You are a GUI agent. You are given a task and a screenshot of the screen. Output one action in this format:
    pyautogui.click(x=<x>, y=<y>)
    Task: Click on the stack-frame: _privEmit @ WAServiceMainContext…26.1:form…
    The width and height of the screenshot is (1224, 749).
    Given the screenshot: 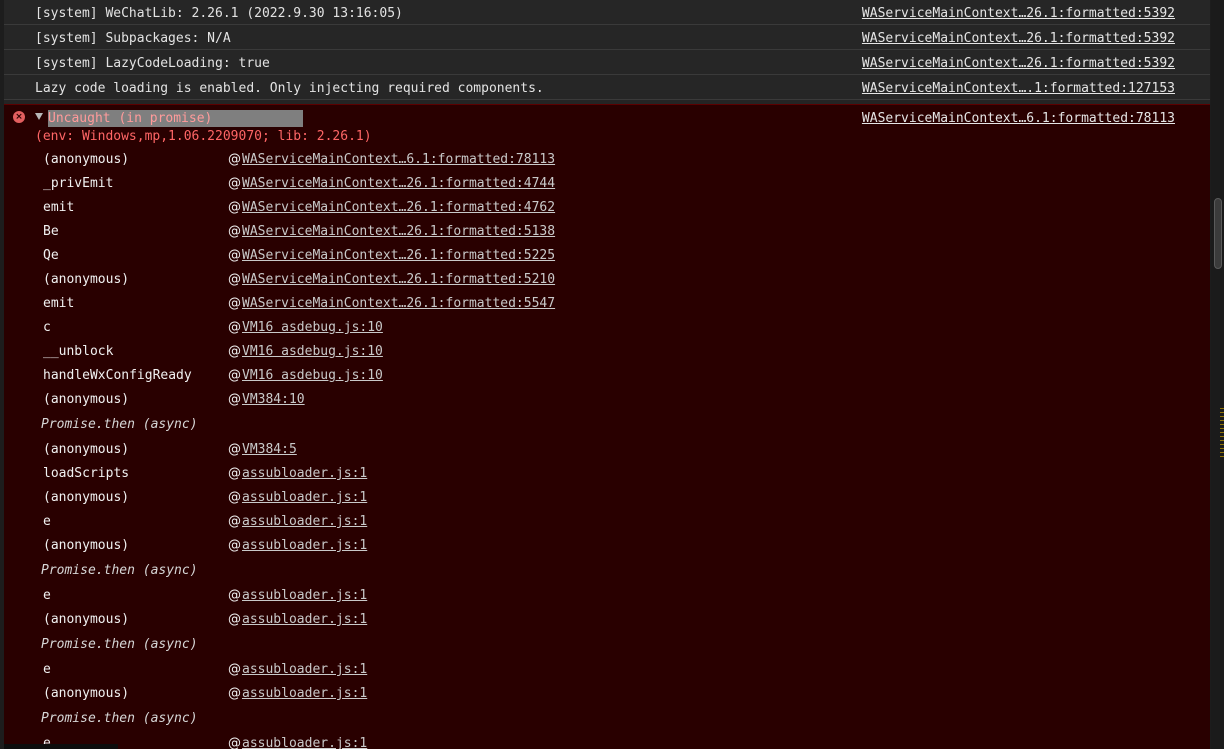 What is the action you would take?
    pyautogui.click(x=354, y=183)
    